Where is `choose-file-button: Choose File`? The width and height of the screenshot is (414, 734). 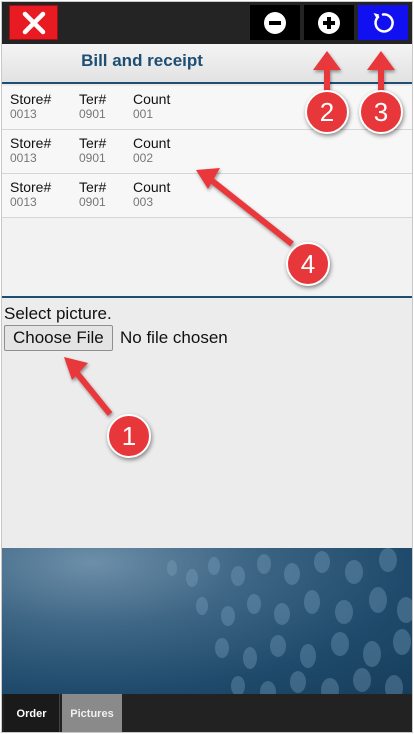
choose-file-button: Choose File is located at coordinates (58, 338).